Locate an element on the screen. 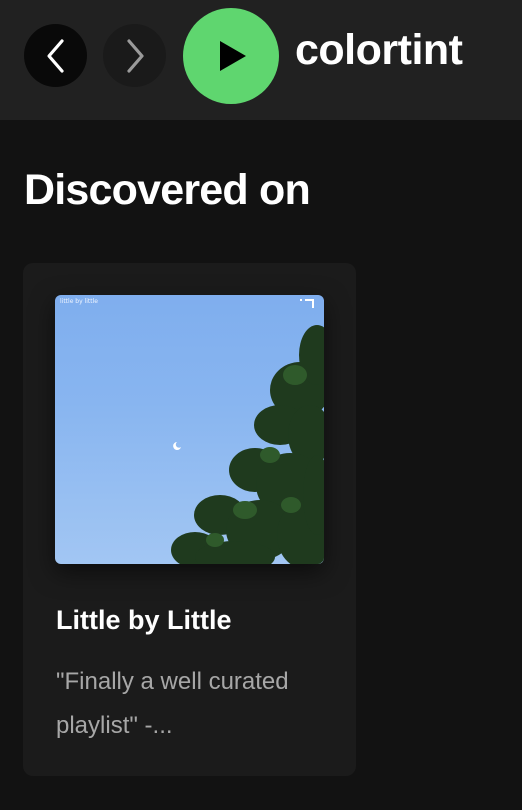  chevron-right-icon is located at coordinates (135, 55).